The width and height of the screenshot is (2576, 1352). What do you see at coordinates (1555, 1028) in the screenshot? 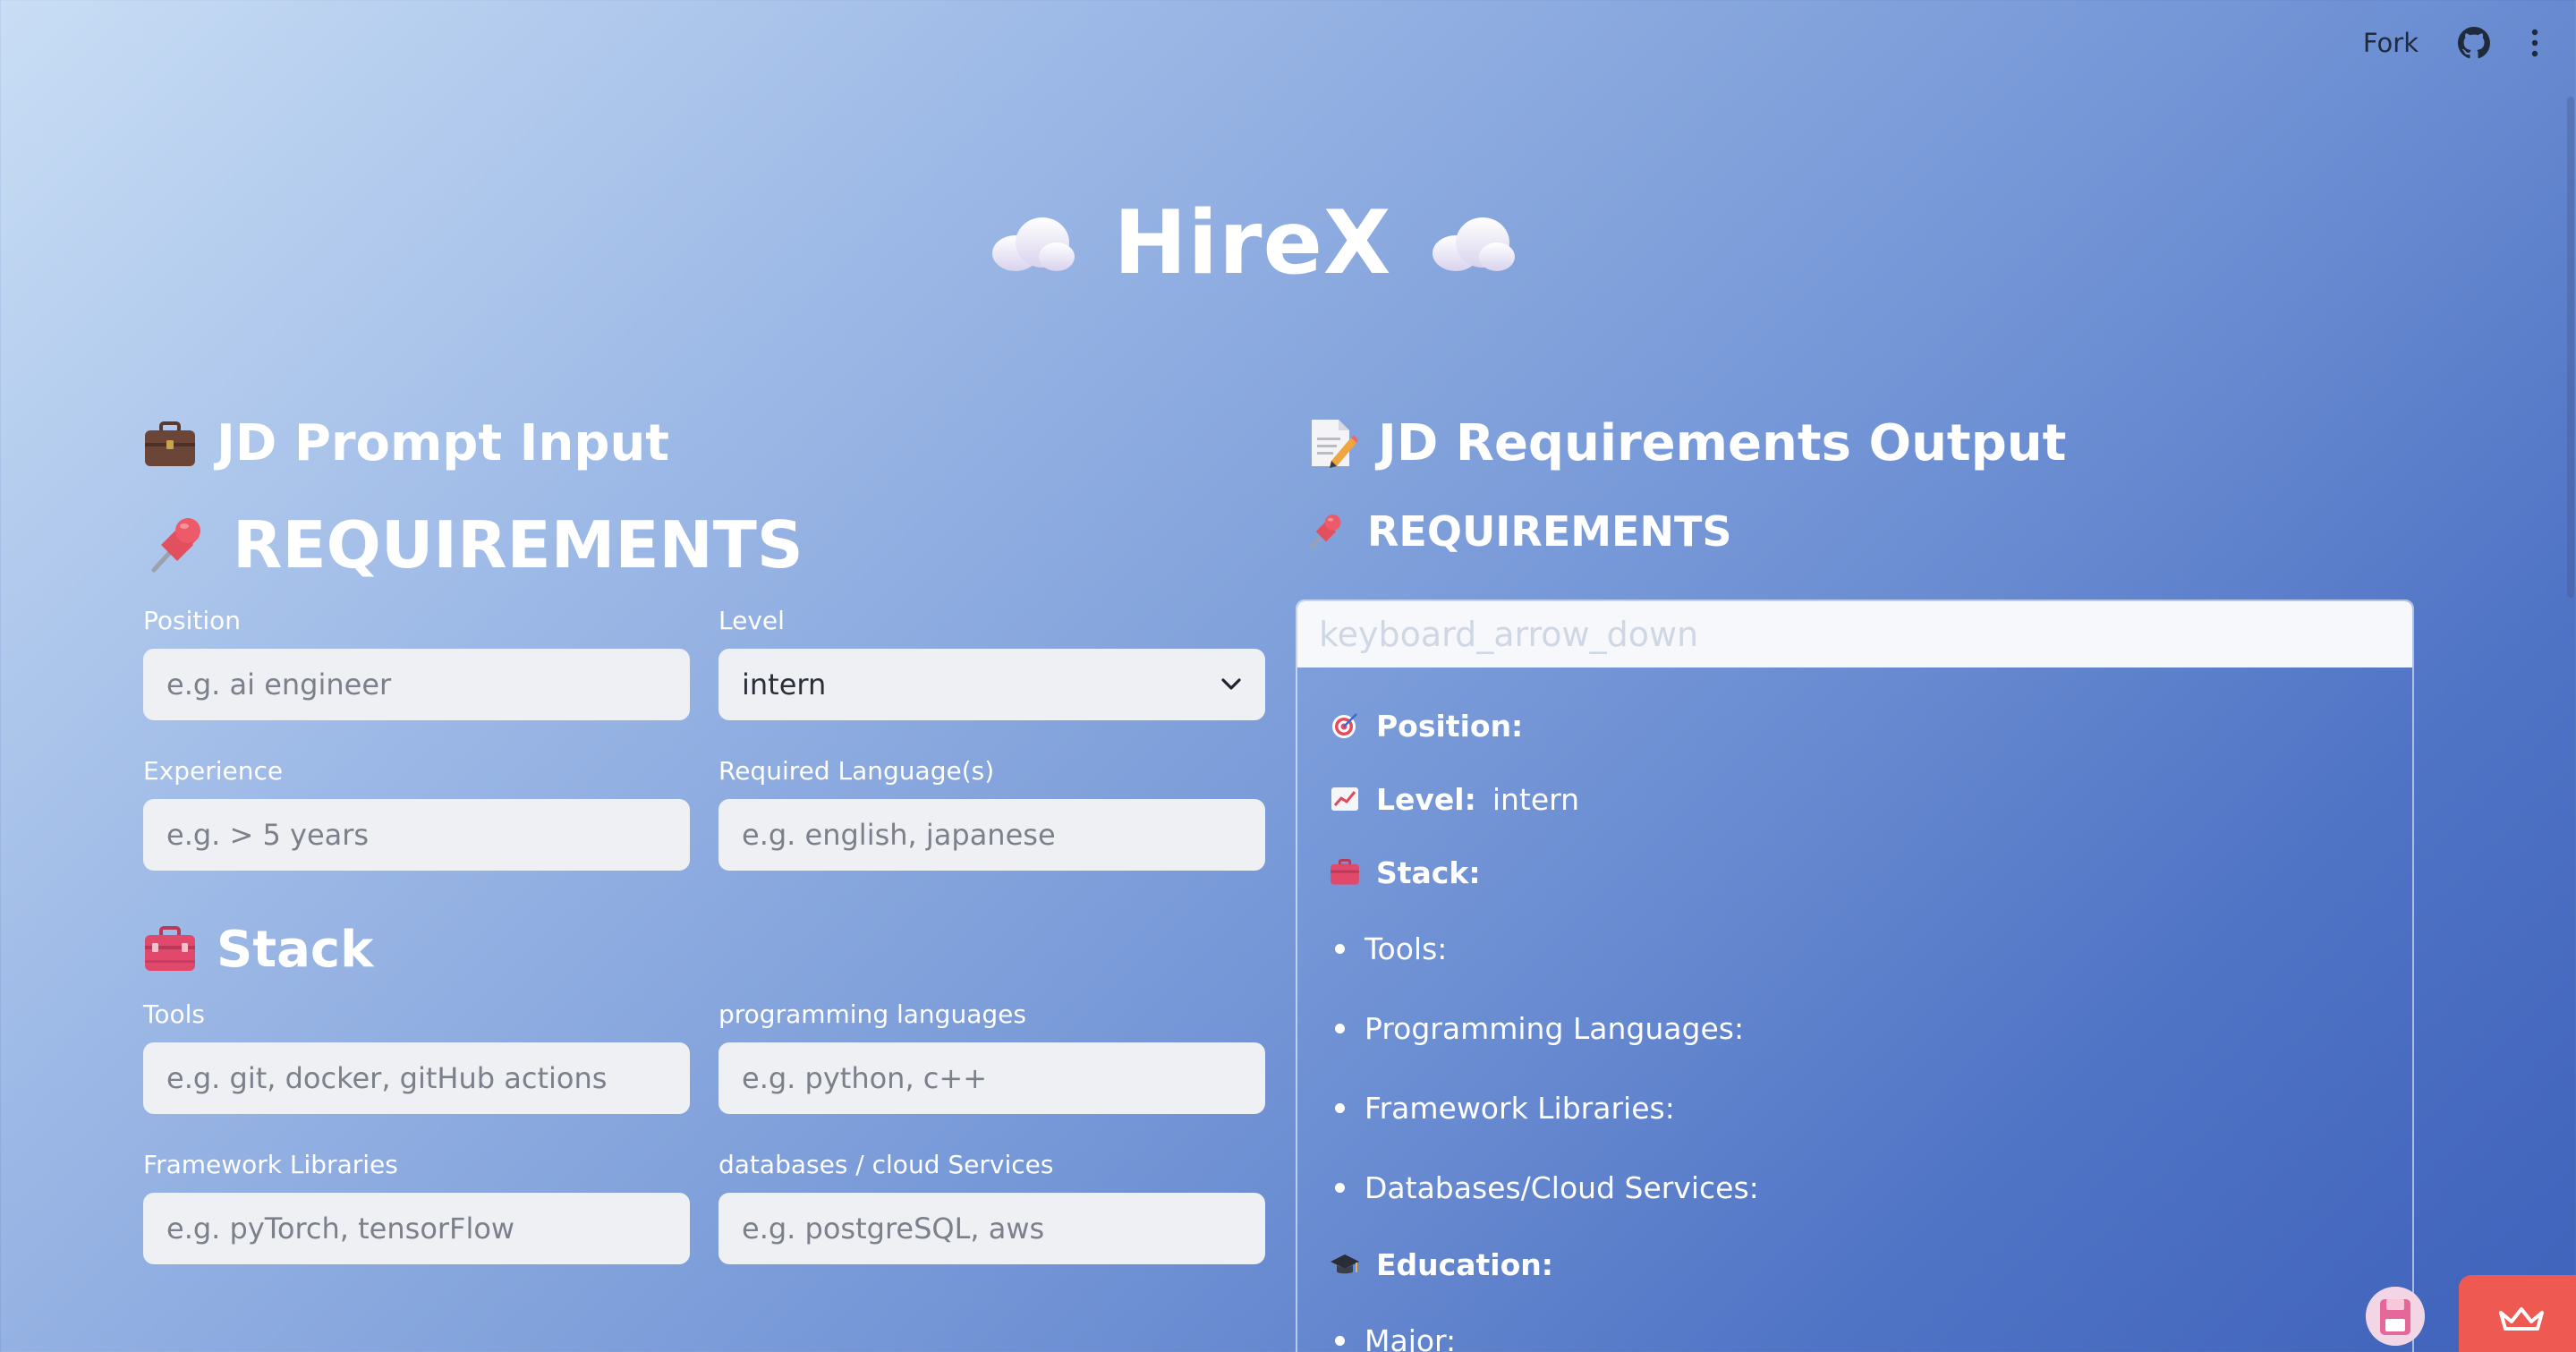
I see `stack-item-programming: Programming Languages:` at bounding box center [1555, 1028].